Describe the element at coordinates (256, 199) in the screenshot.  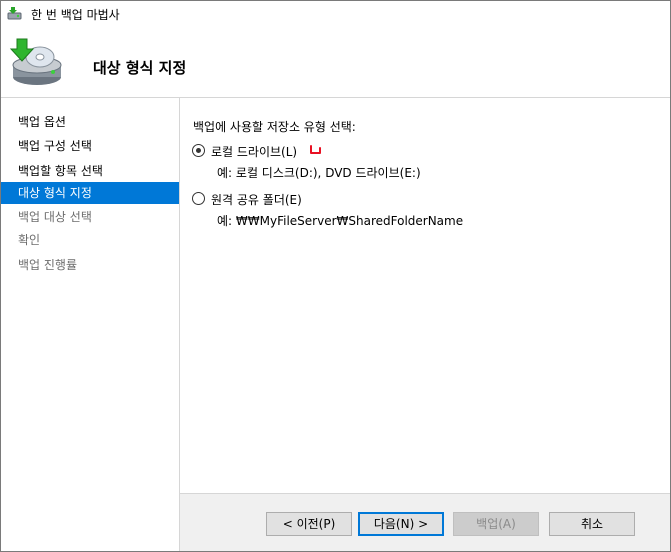
I see `remote-share-label: 원격 공유 폴더(E)` at that location.